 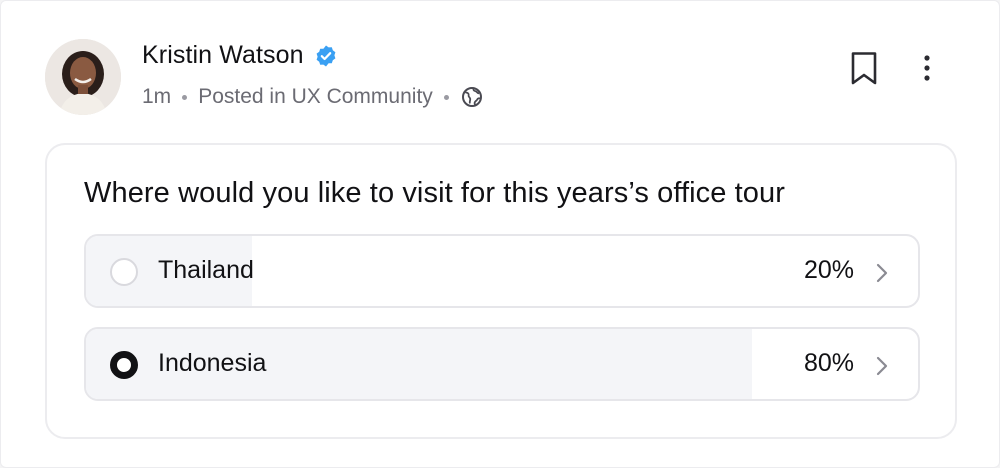 What do you see at coordinates (157, 96) in the screenshot?
I see `post-time: 1m` at bounding box center [157, 96].